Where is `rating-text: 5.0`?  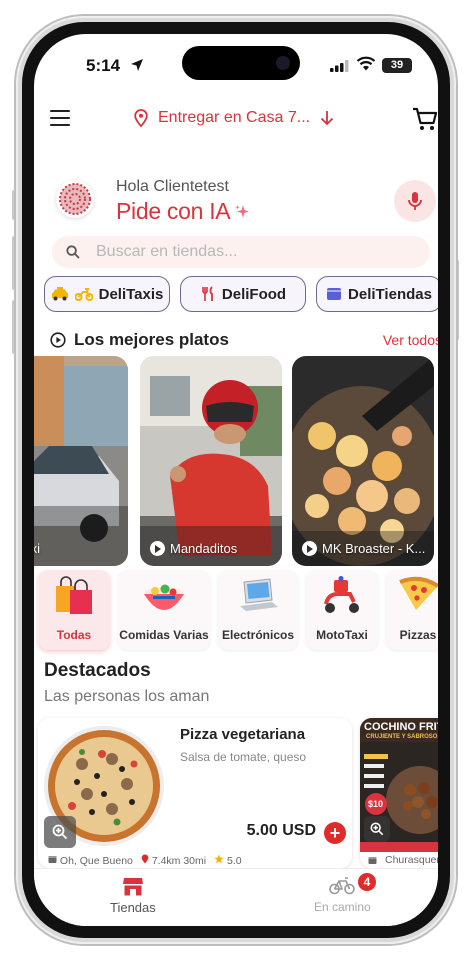
rating-text: 5.0 is located at coordinates (234, 861).